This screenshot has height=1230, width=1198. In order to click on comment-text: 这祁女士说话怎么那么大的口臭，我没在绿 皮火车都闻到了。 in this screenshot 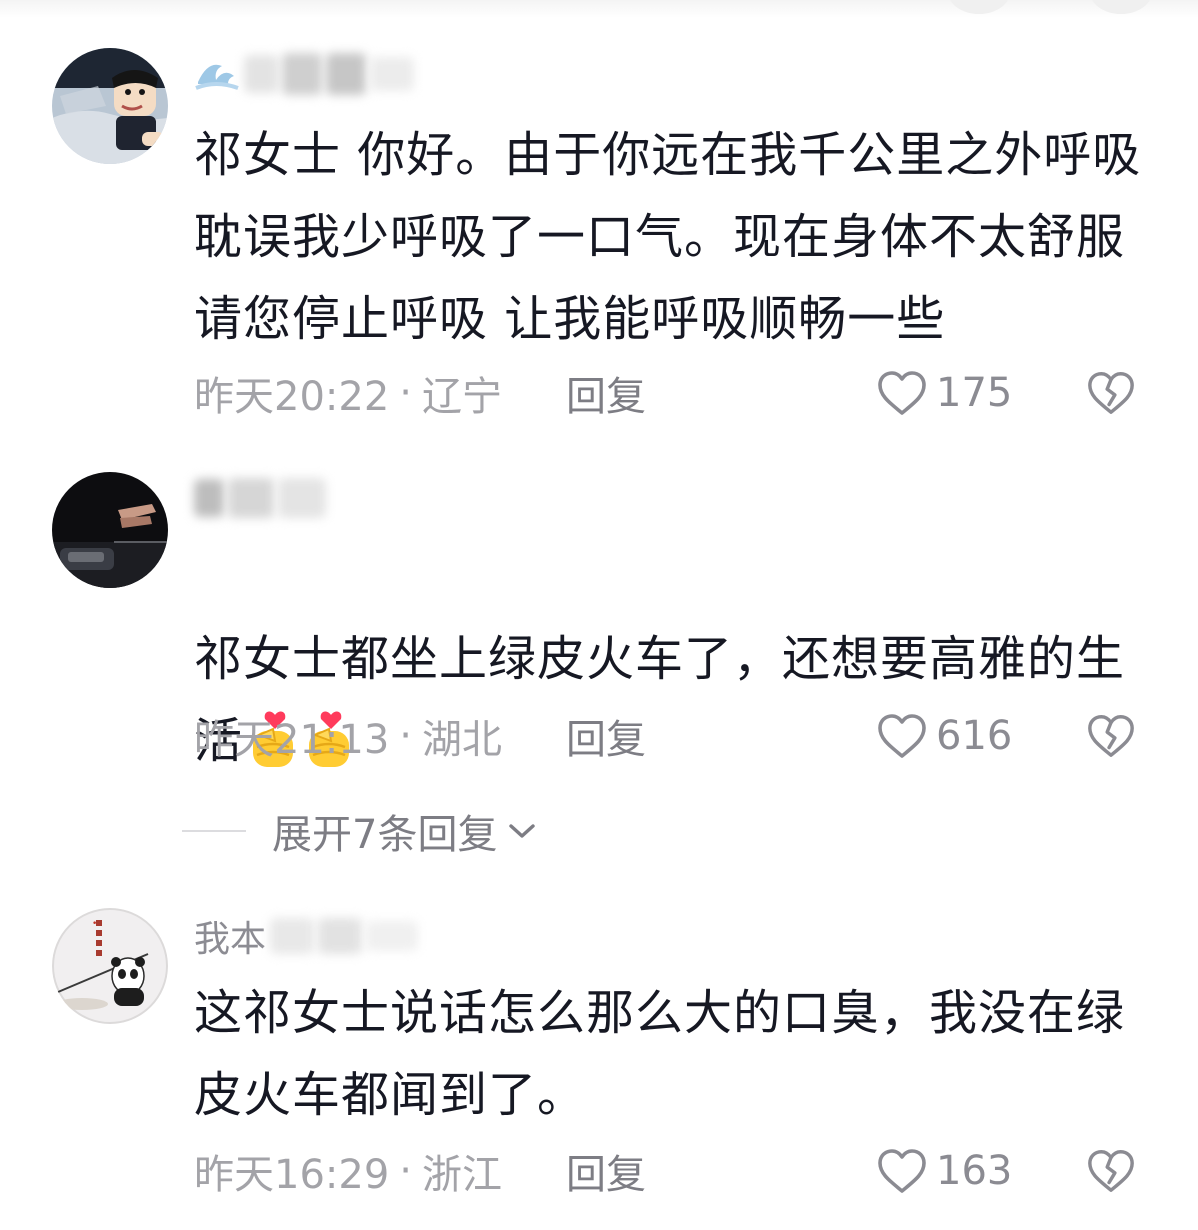, I will do `click(660, 1054)`.